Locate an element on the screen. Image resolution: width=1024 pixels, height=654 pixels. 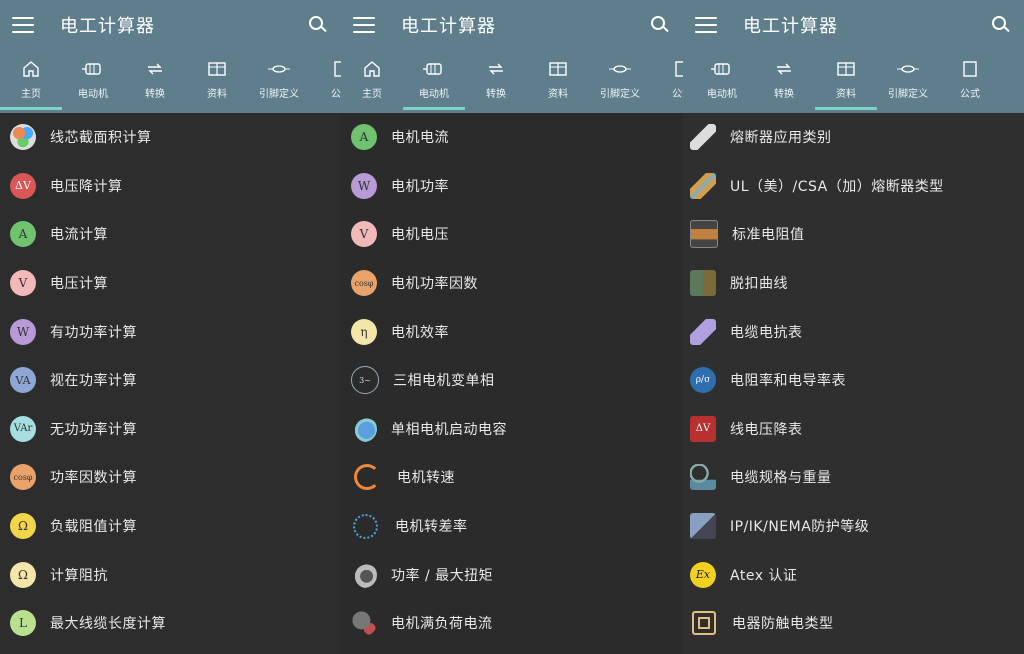
list-item: 脱扣曲线 is located at coordinates (853, 283).